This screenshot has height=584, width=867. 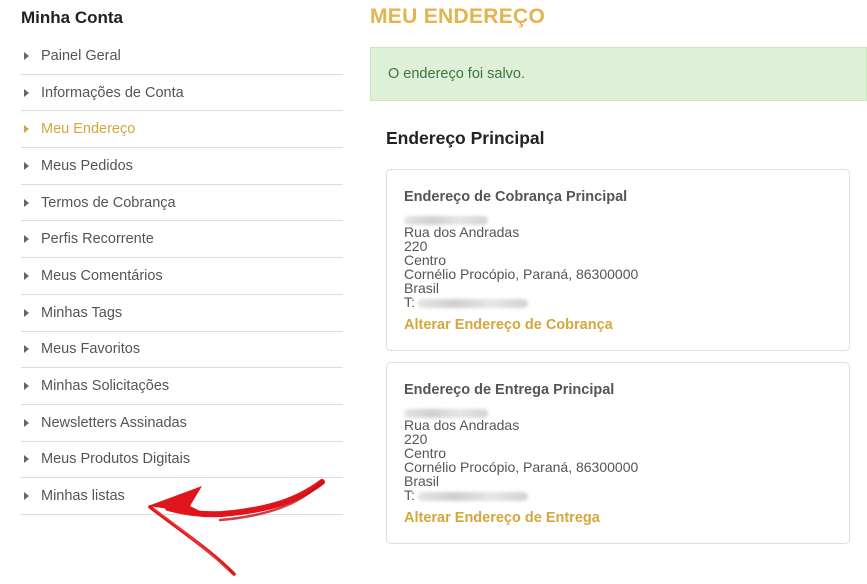 What do you see at coordinates (182, 240) in the screenshot?
I see `sidebar-item-perfis-recorrente: Perfis Recorrente` at bounding box center [182, 240].